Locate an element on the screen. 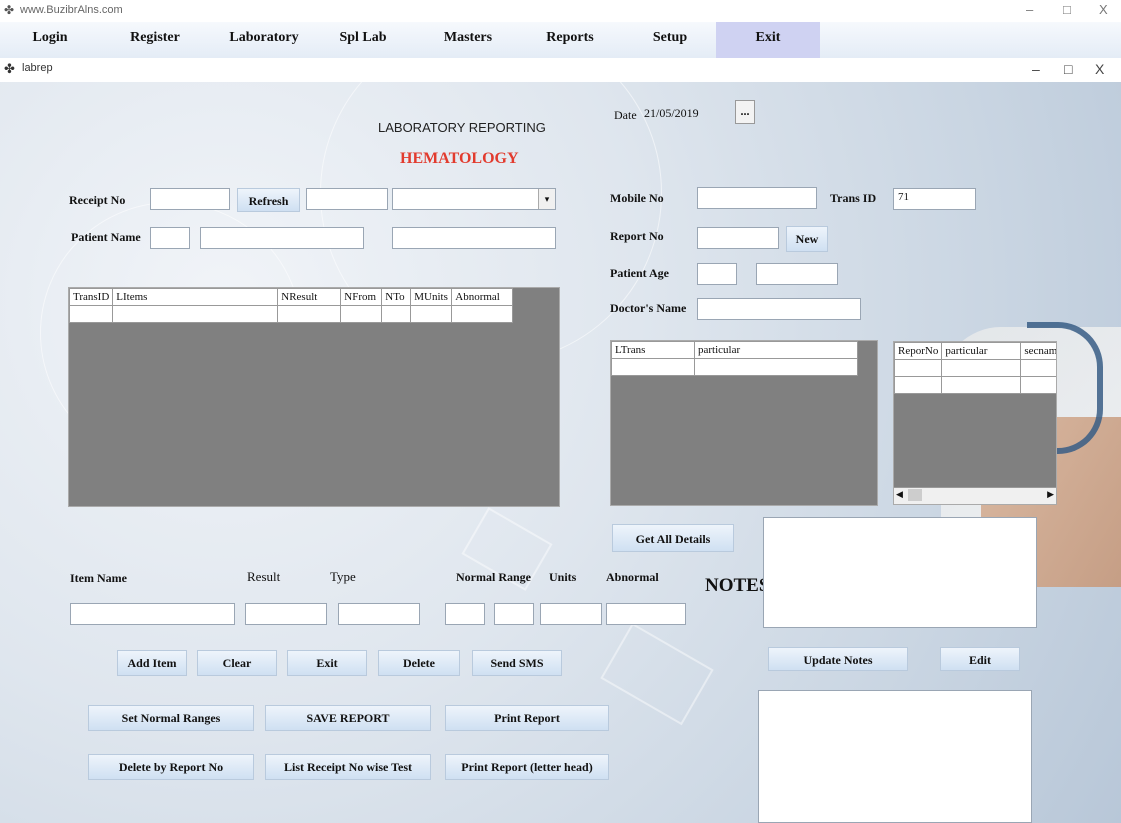  table-header-row: ReporNo particular secnam is located at coordinates (975, 351).